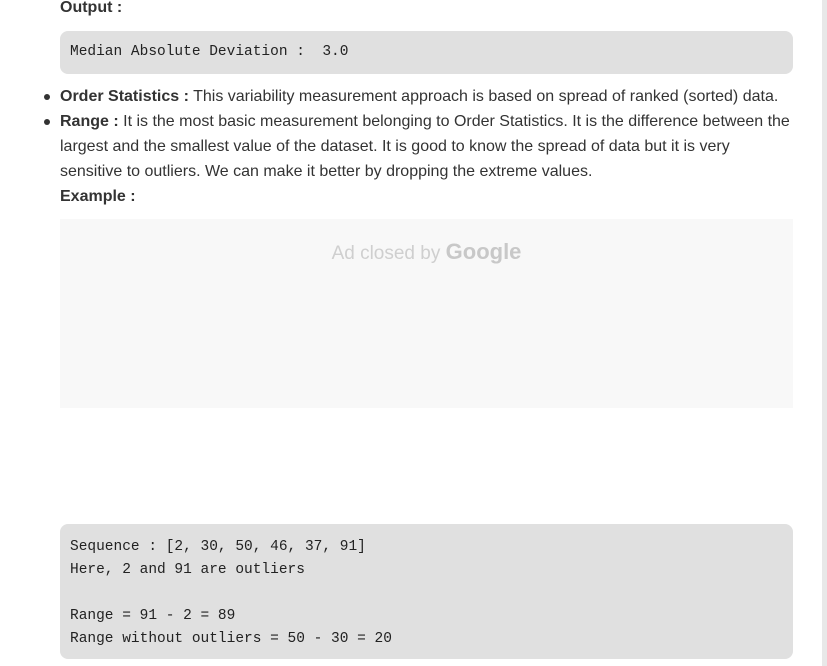  I want to click on code-line: Here, 2 and 91 are outliers, so click(187, 570).